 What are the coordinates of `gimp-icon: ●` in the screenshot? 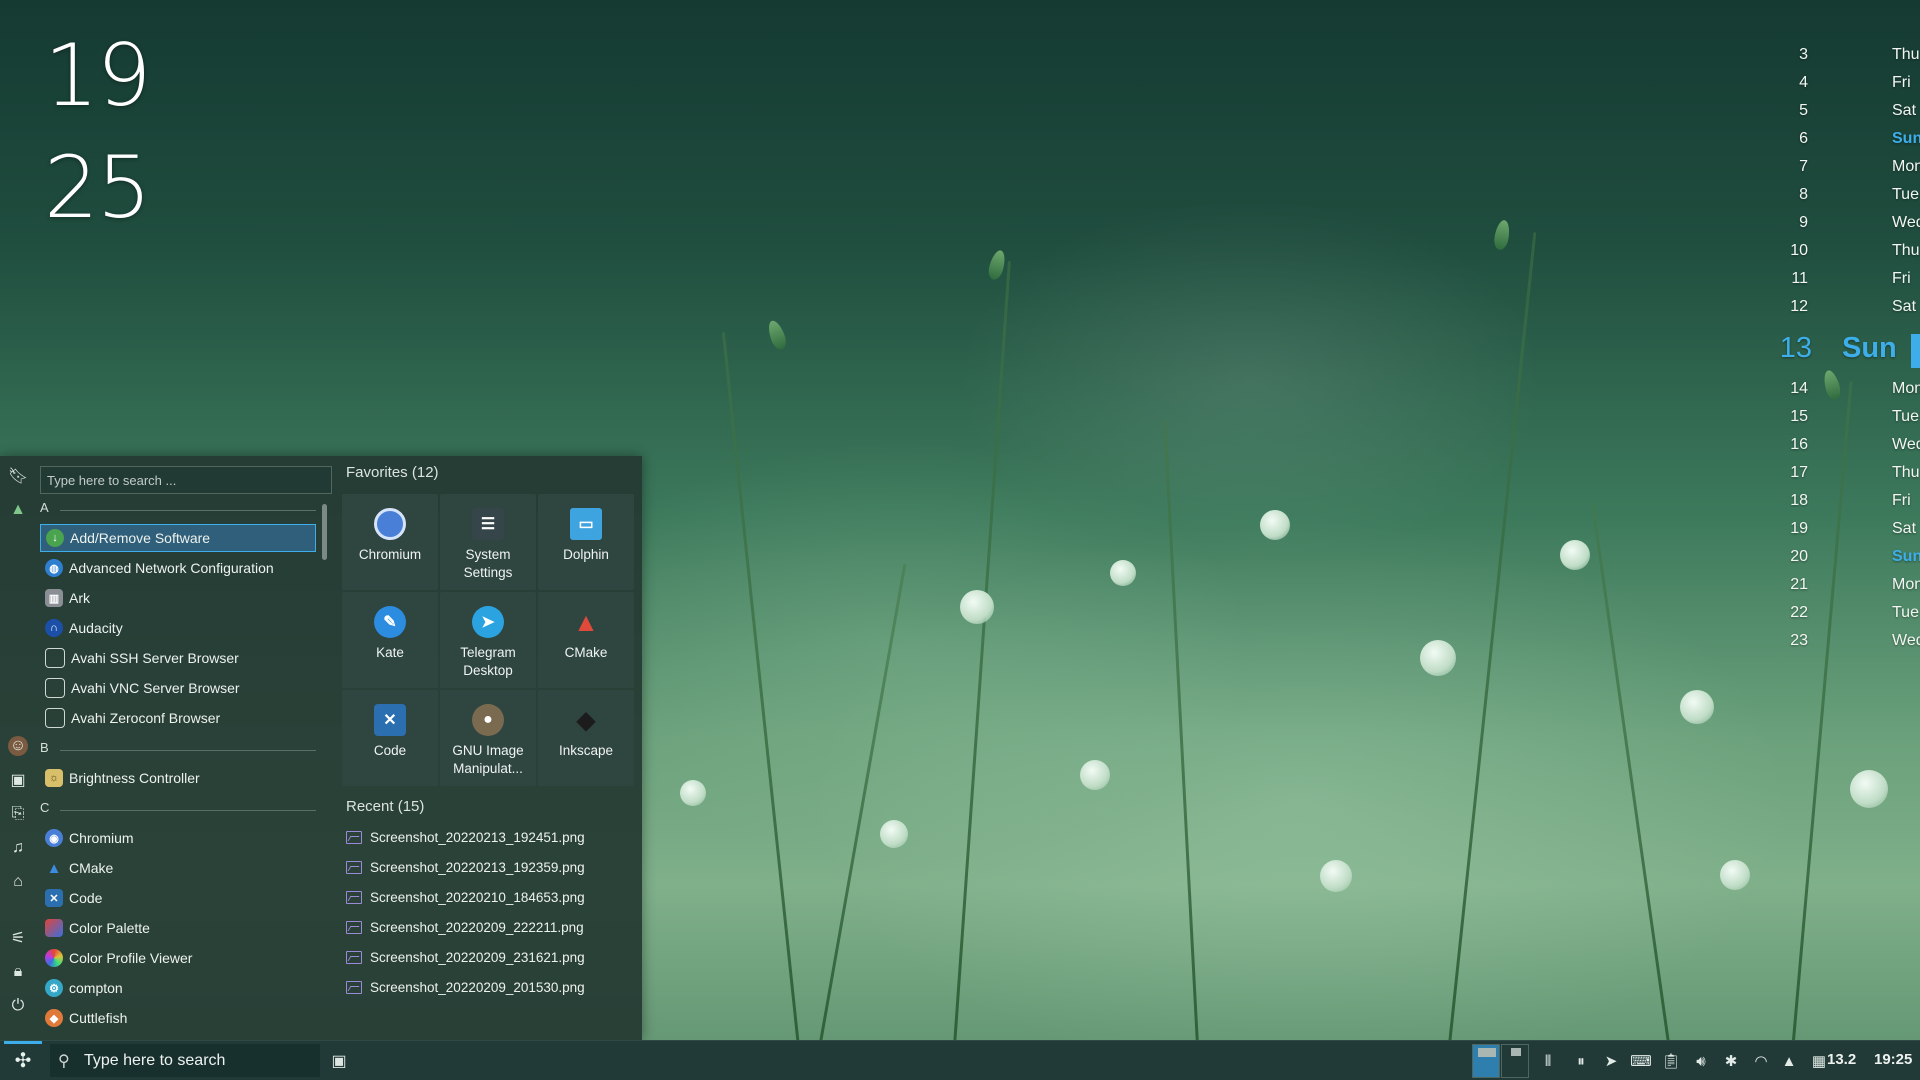 It's located at (488, 720).